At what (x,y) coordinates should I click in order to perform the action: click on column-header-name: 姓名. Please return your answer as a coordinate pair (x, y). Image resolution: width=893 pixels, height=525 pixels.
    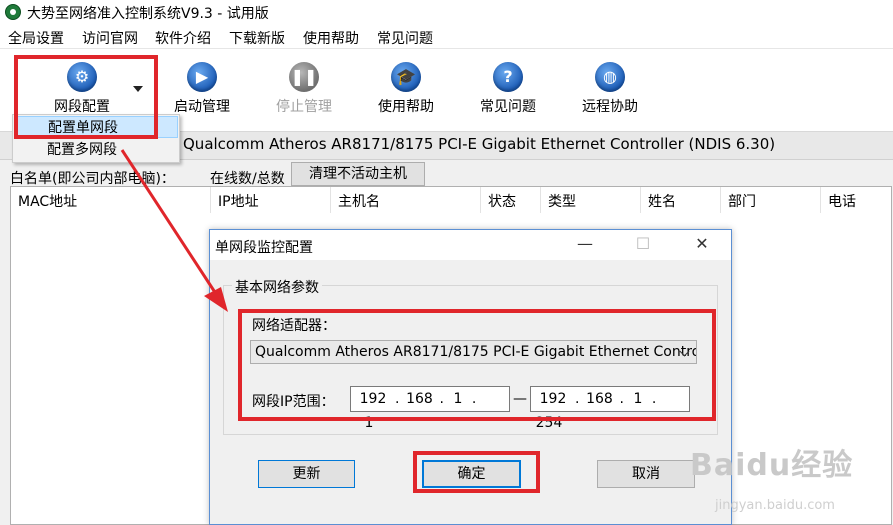
    Looking at the image, I should click on (662, 201).